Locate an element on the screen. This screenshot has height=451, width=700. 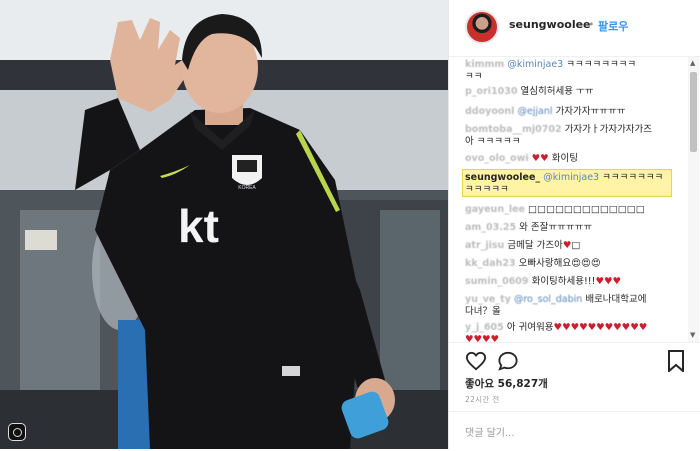
heart-emoji: ♥♥♥♥♥♥♥♥♥♥♥ is located at coordinates (600, 327).